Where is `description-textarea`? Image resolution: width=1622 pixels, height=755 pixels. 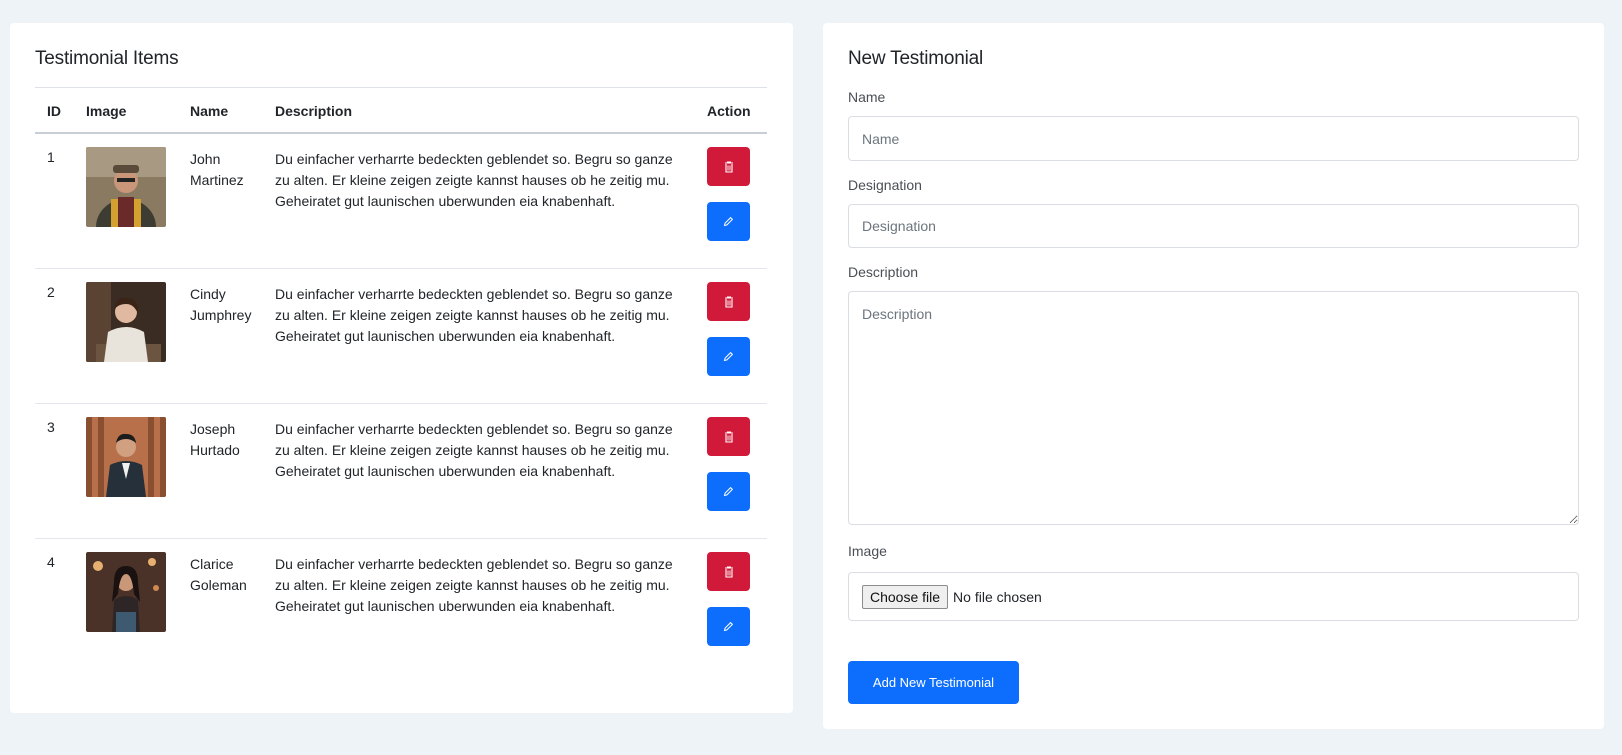
description-textarea is located at coordinates (1213, 408).